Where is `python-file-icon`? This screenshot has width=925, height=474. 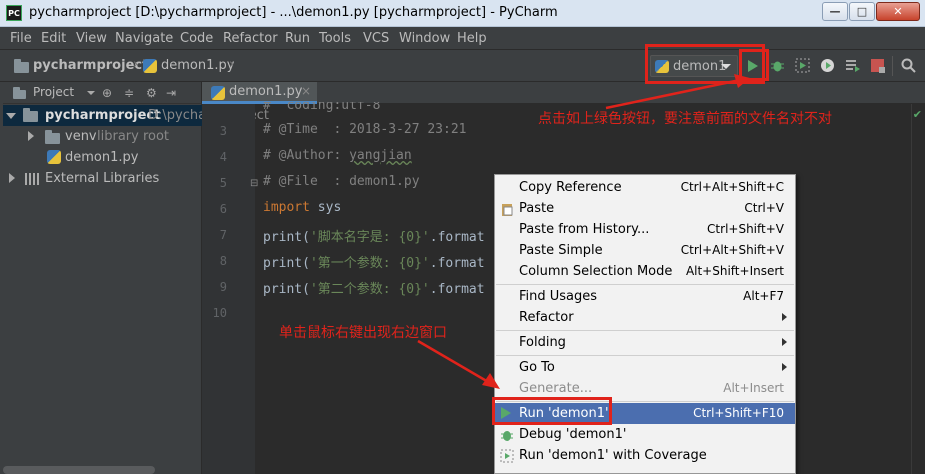
python-file-icon is located at coordinates (54, 157).